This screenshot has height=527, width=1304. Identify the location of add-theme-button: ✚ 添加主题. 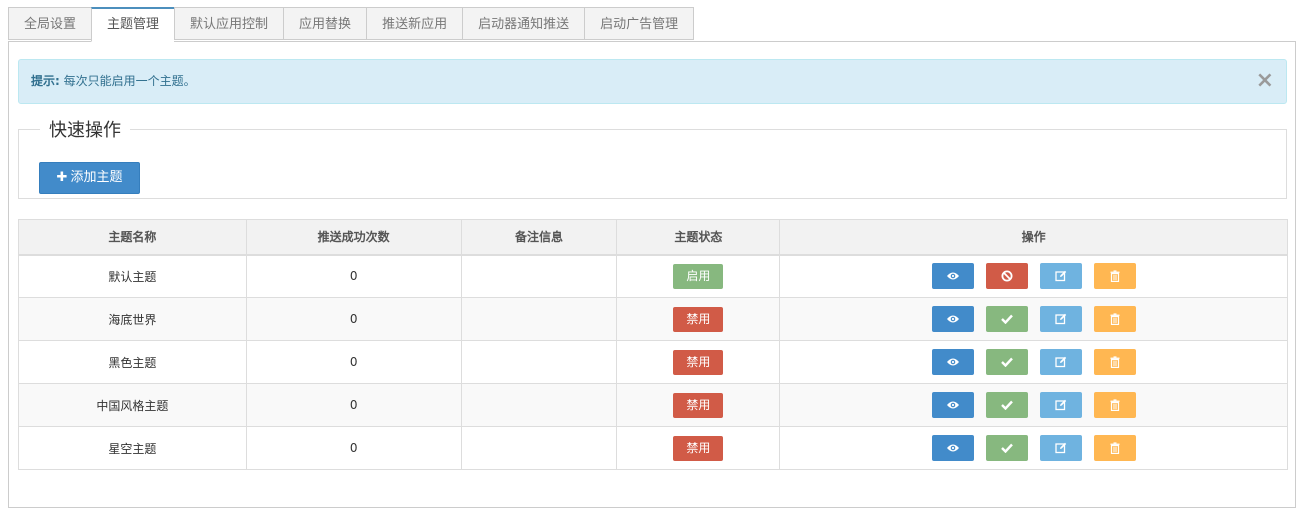
(89, 178).